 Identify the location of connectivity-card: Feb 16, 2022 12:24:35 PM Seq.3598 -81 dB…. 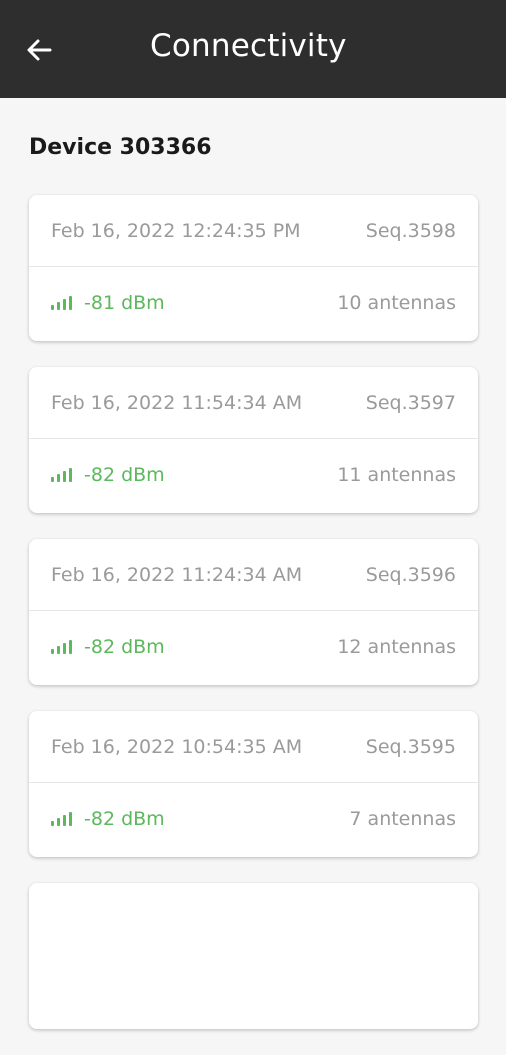
(253, 268).